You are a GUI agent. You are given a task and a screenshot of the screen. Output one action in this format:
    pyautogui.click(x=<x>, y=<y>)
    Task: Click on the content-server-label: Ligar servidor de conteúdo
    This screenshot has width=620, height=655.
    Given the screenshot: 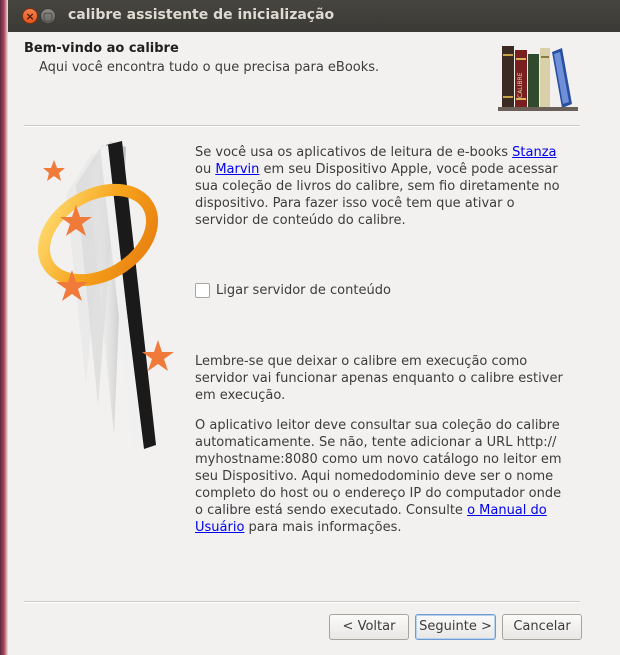 What is the action you would take?
    pyautogui.click(x=303, y=290)
    